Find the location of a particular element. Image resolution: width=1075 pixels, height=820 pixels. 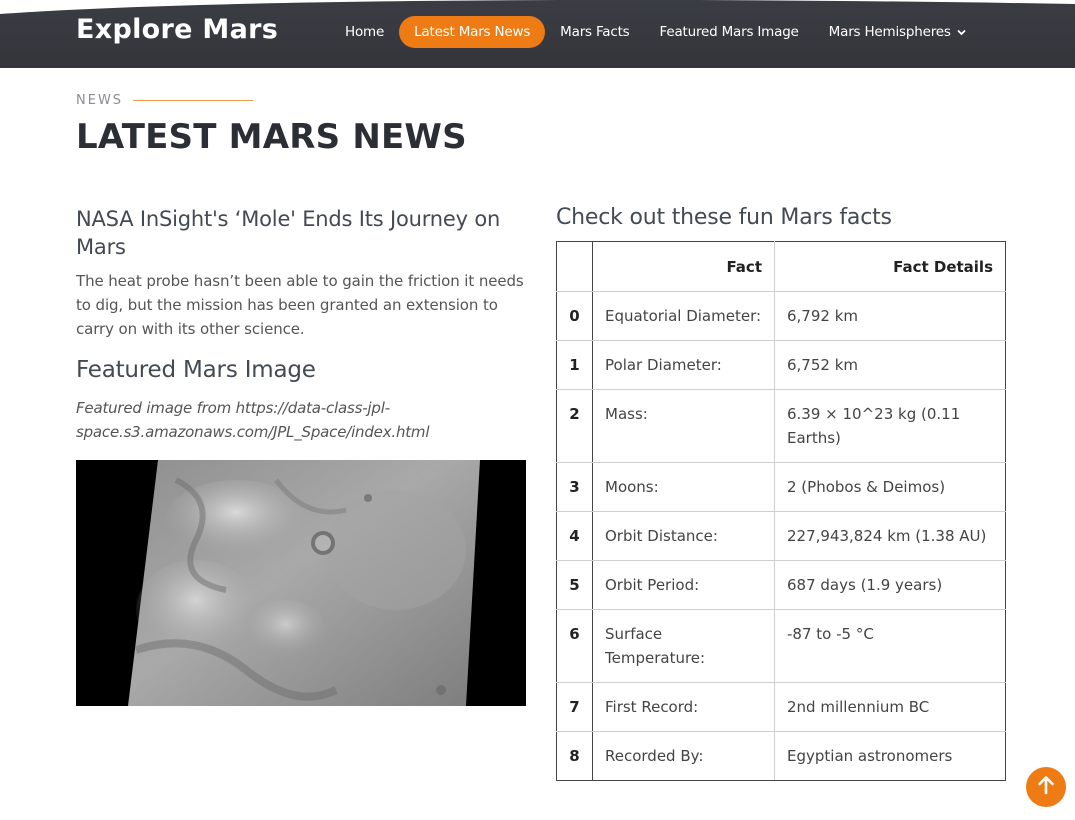

fact-label: Recorded By: is located at coordinates (683, 756).